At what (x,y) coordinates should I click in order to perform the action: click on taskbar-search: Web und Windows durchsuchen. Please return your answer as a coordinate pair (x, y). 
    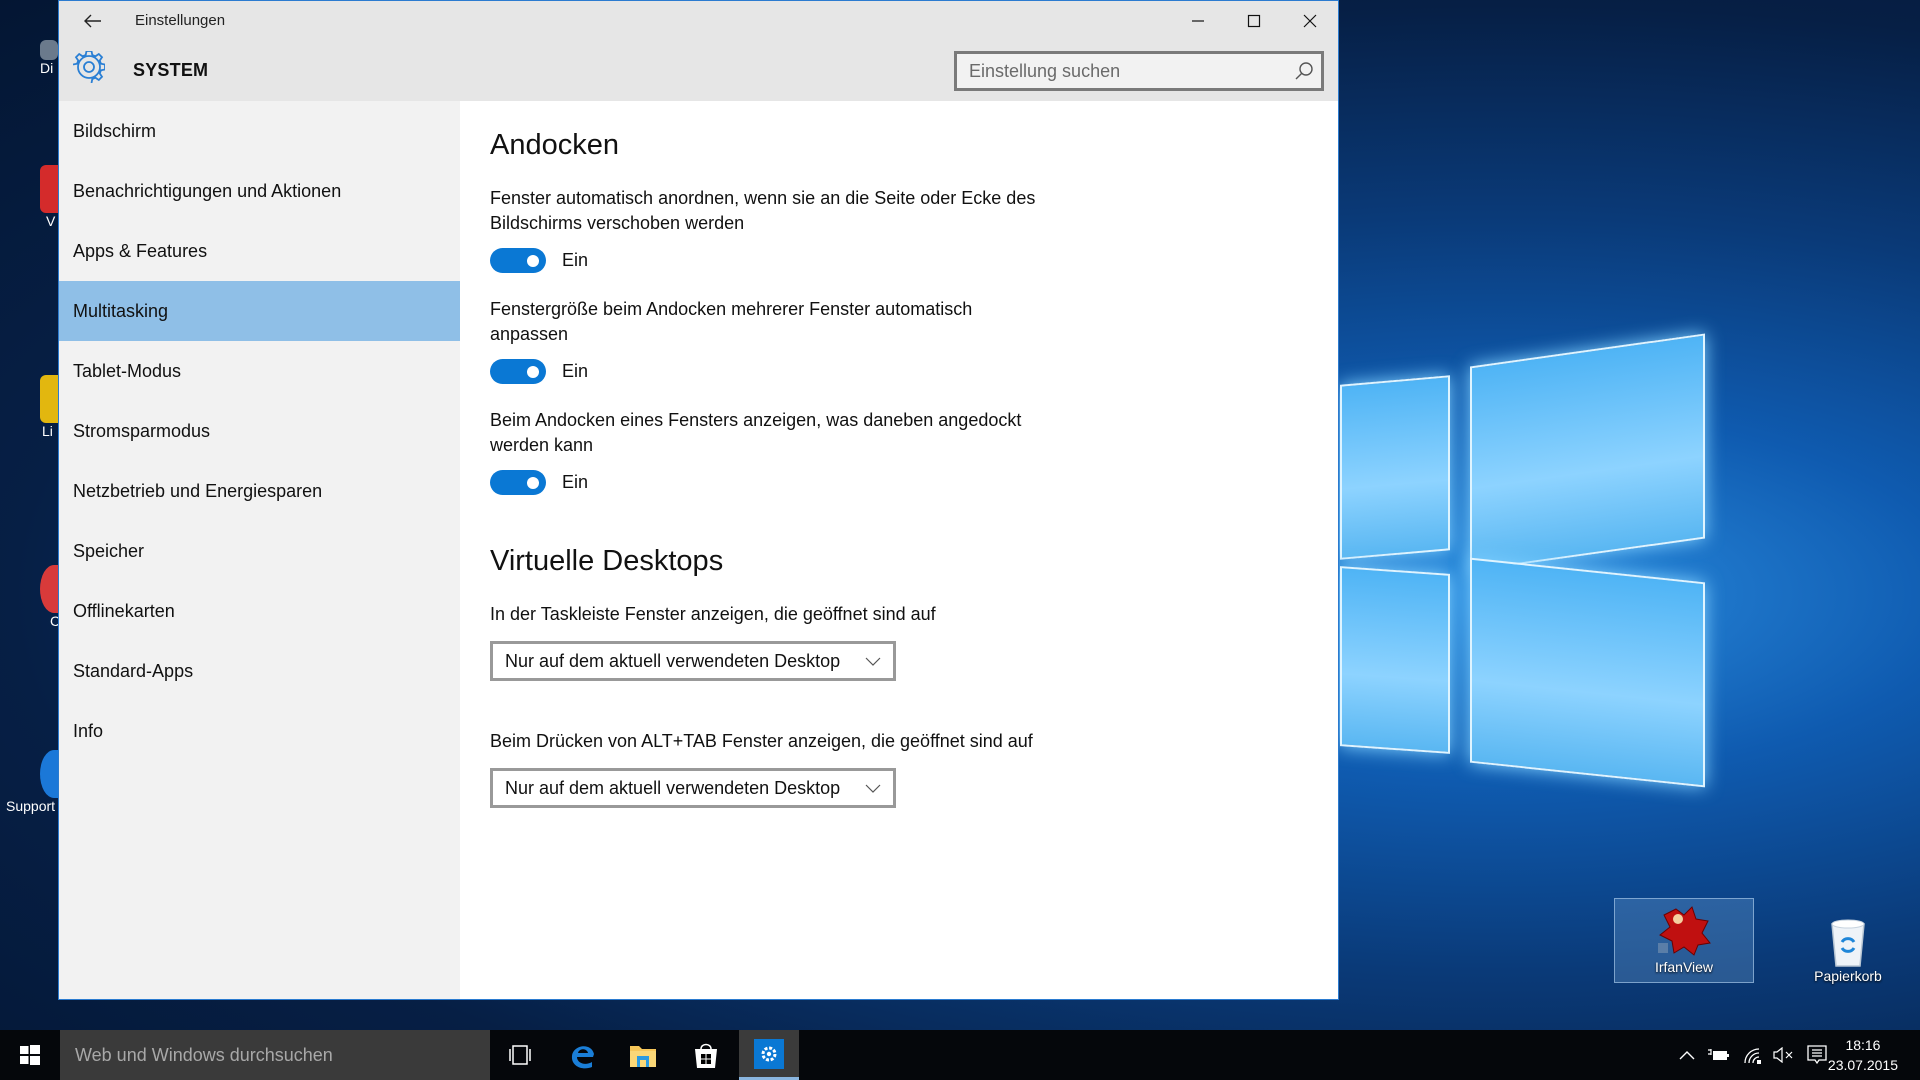
    Looking at the image, I should click on (275, 1055).